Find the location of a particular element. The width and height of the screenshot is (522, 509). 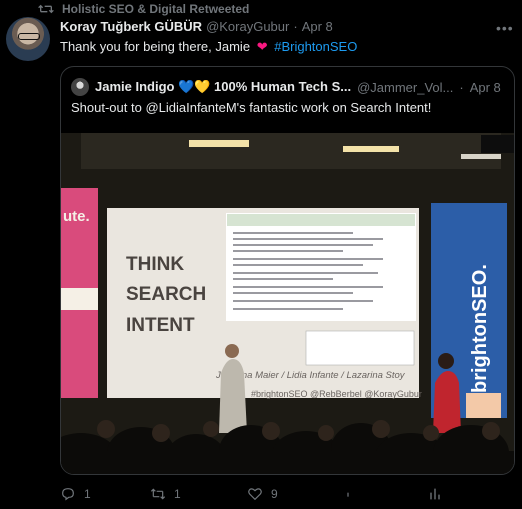

retweet-count: 1 is located at coordinates (177, 494).